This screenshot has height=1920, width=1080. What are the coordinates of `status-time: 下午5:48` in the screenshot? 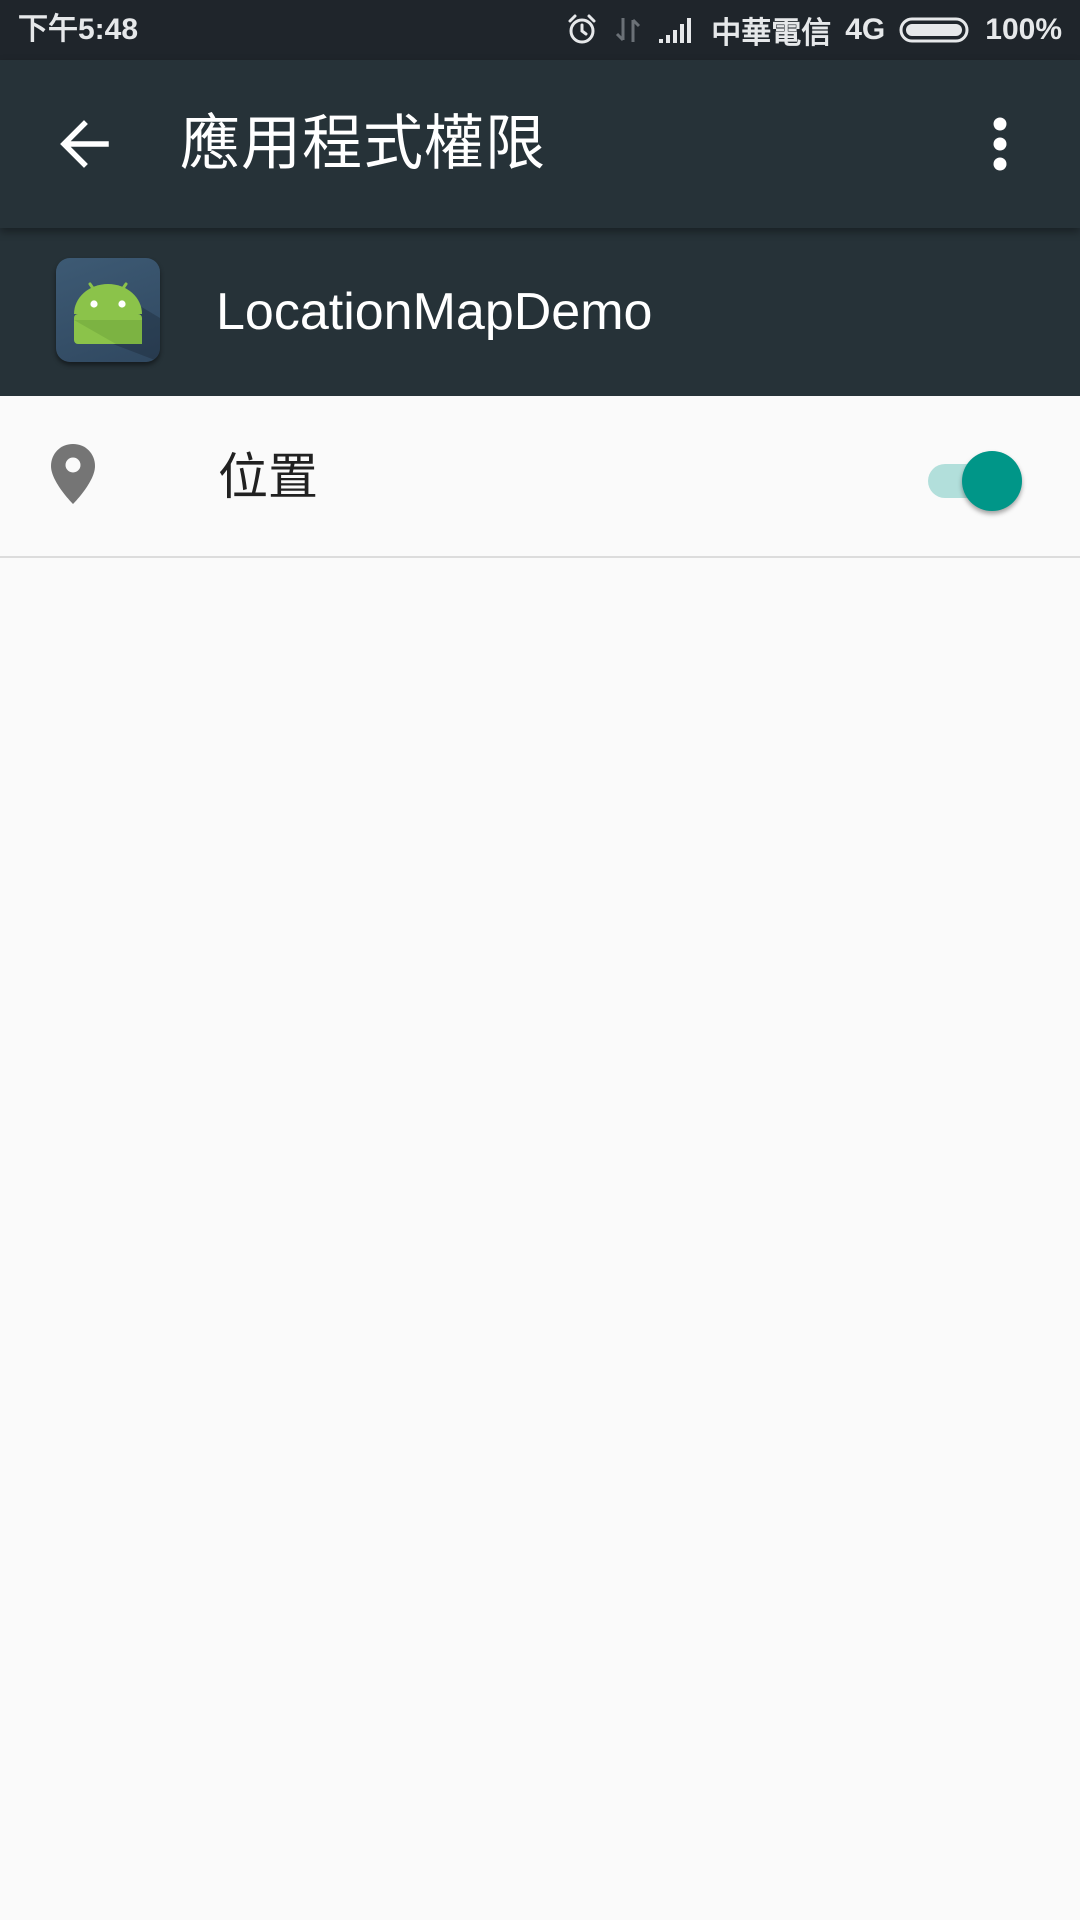 It's located at (78, 29).